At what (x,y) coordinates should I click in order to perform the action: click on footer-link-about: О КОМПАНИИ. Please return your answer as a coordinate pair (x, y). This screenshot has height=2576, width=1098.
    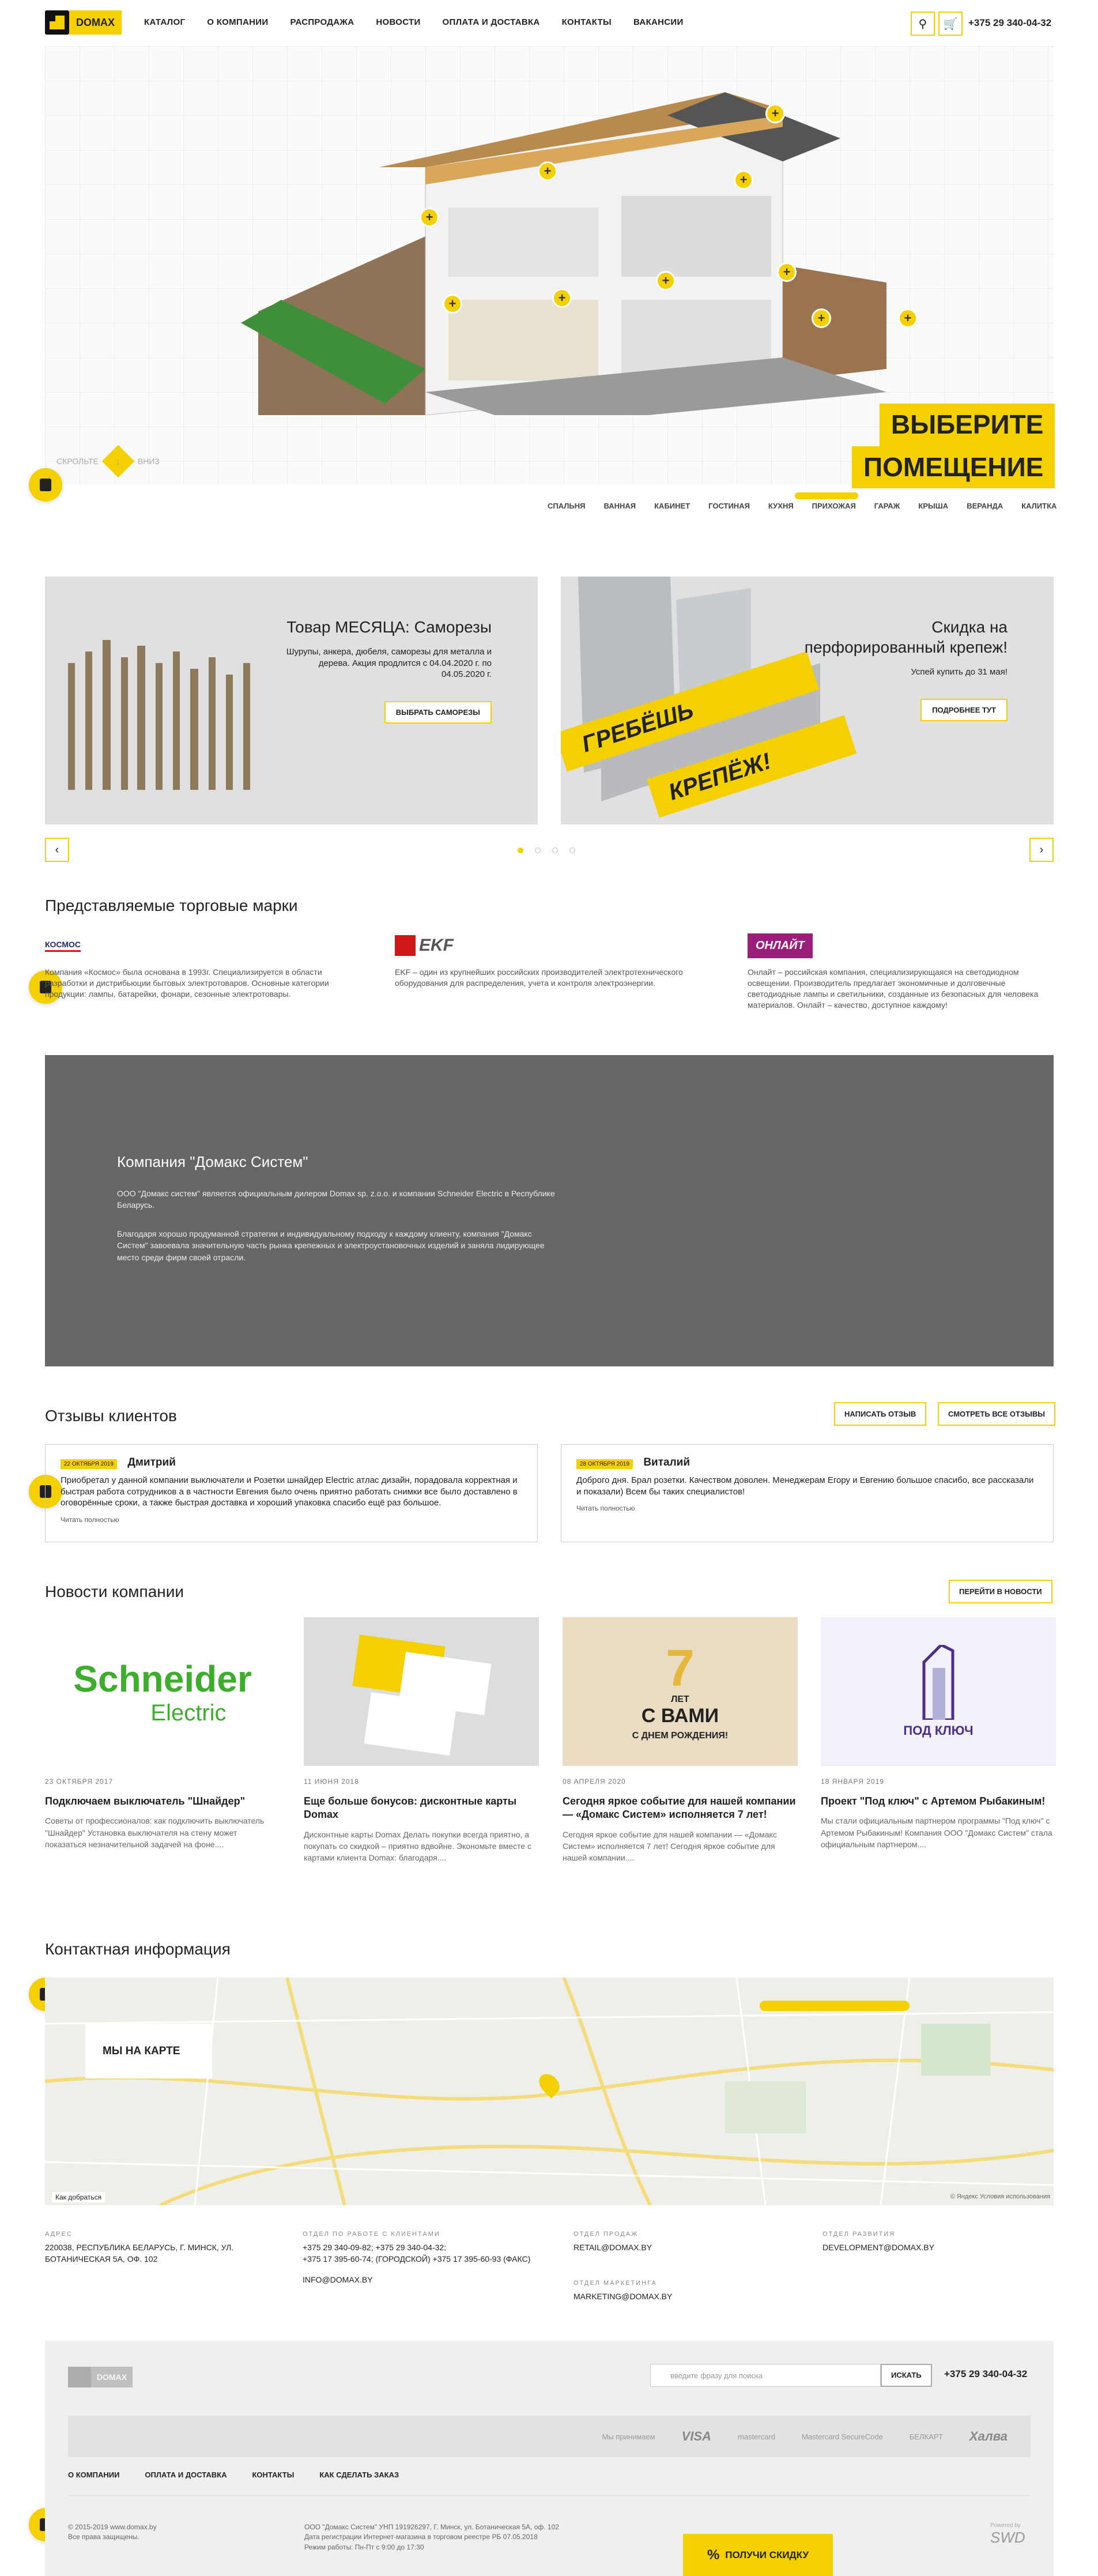
    Looking at the image, I should click on (94, 2474).